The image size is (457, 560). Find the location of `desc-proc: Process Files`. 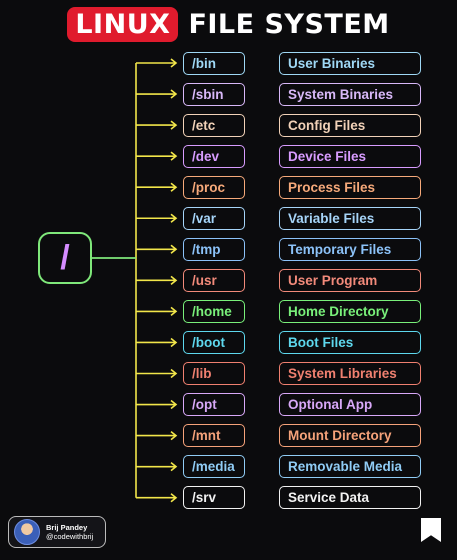

desc-proc: Process Files is located at coordinates (350, 187).